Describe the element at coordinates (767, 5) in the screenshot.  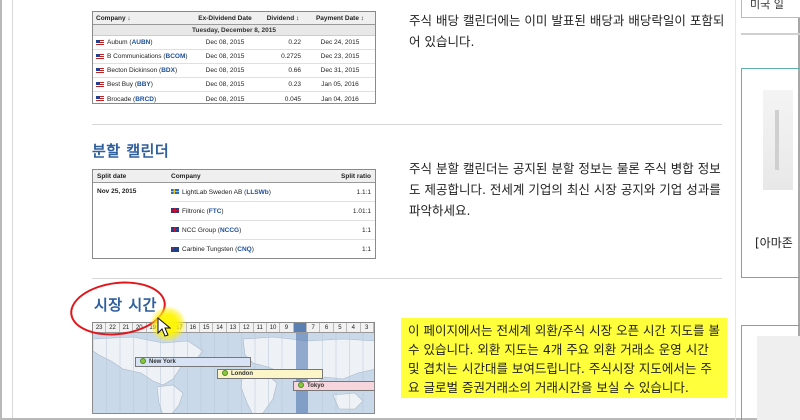
I see `sidebar-top-label: 미국 일` at that location.